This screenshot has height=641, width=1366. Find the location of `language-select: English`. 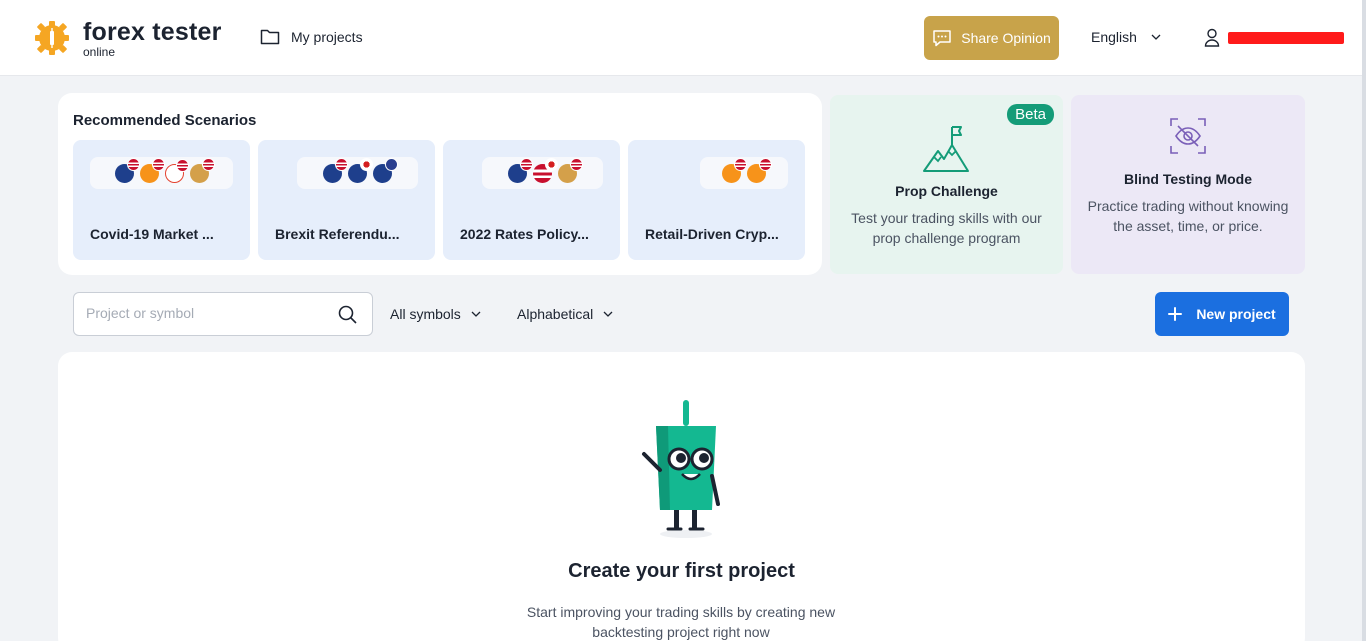

language-select: English is located at coordinates (1126, 37).